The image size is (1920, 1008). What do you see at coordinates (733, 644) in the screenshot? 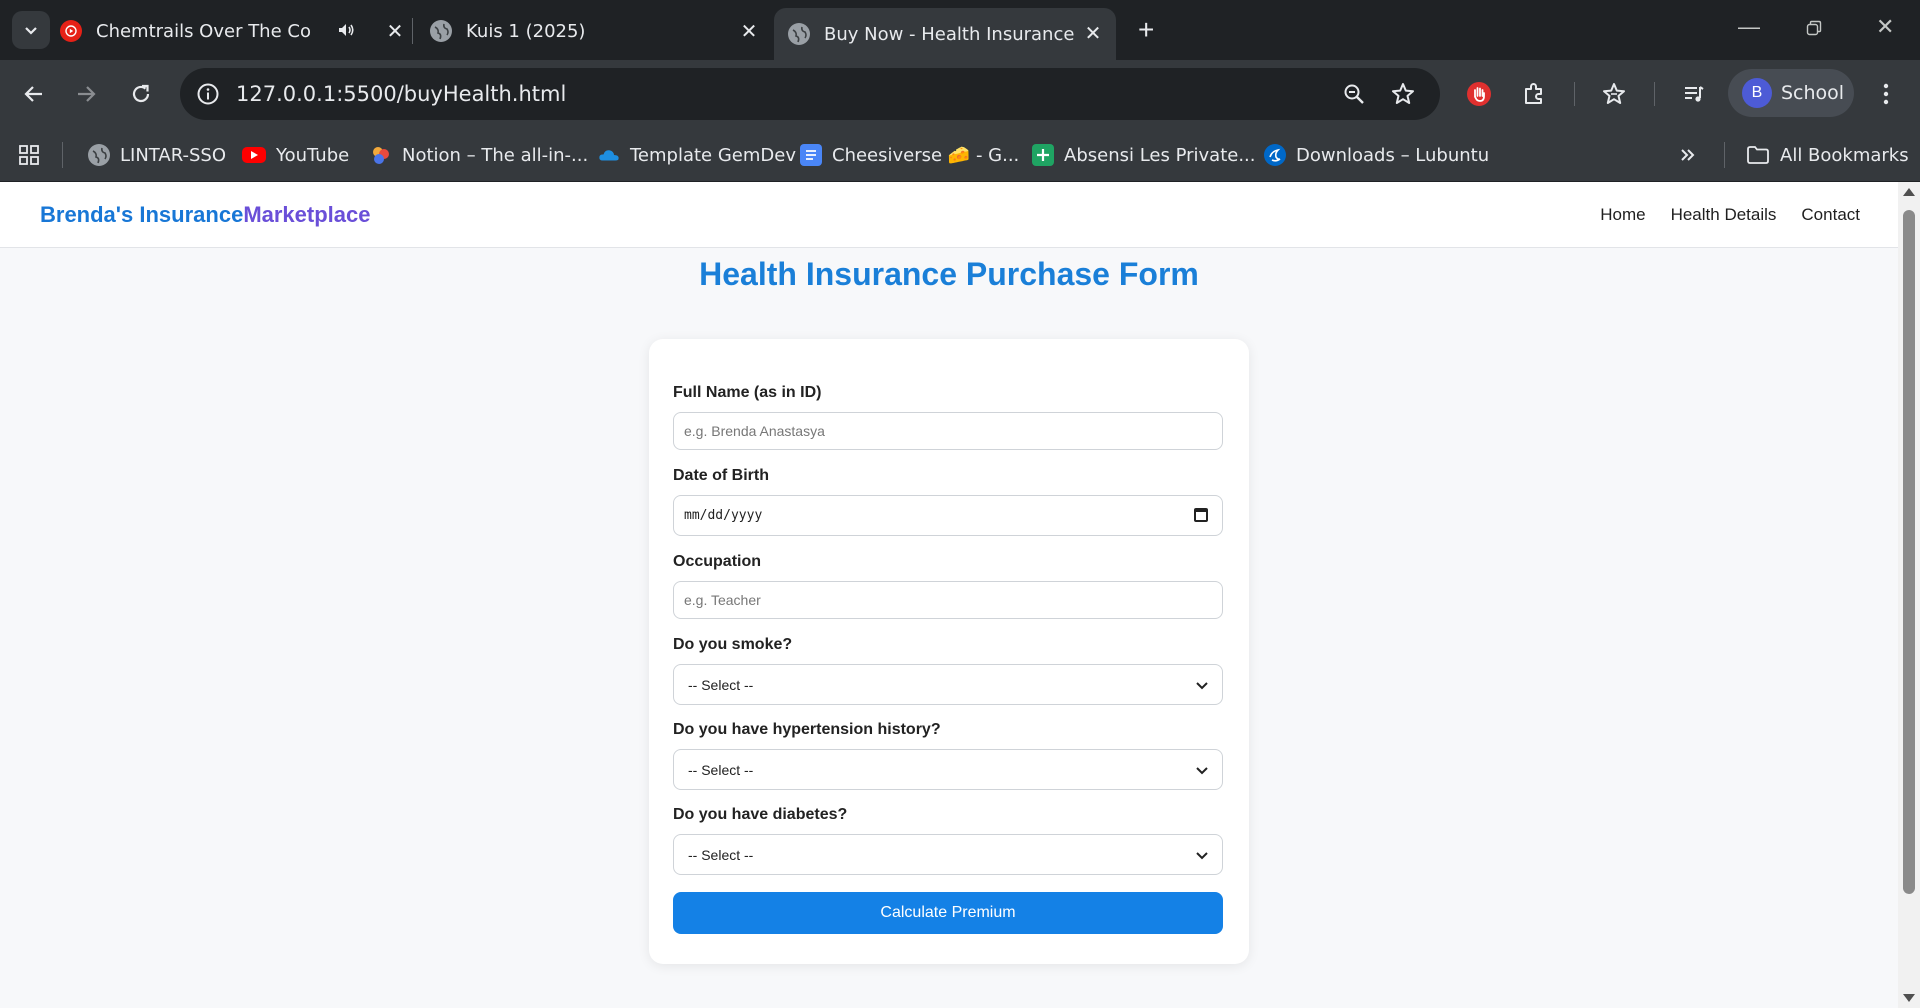
I see `smoke-label: Do you smoke?` at bounding box center [733, 644].